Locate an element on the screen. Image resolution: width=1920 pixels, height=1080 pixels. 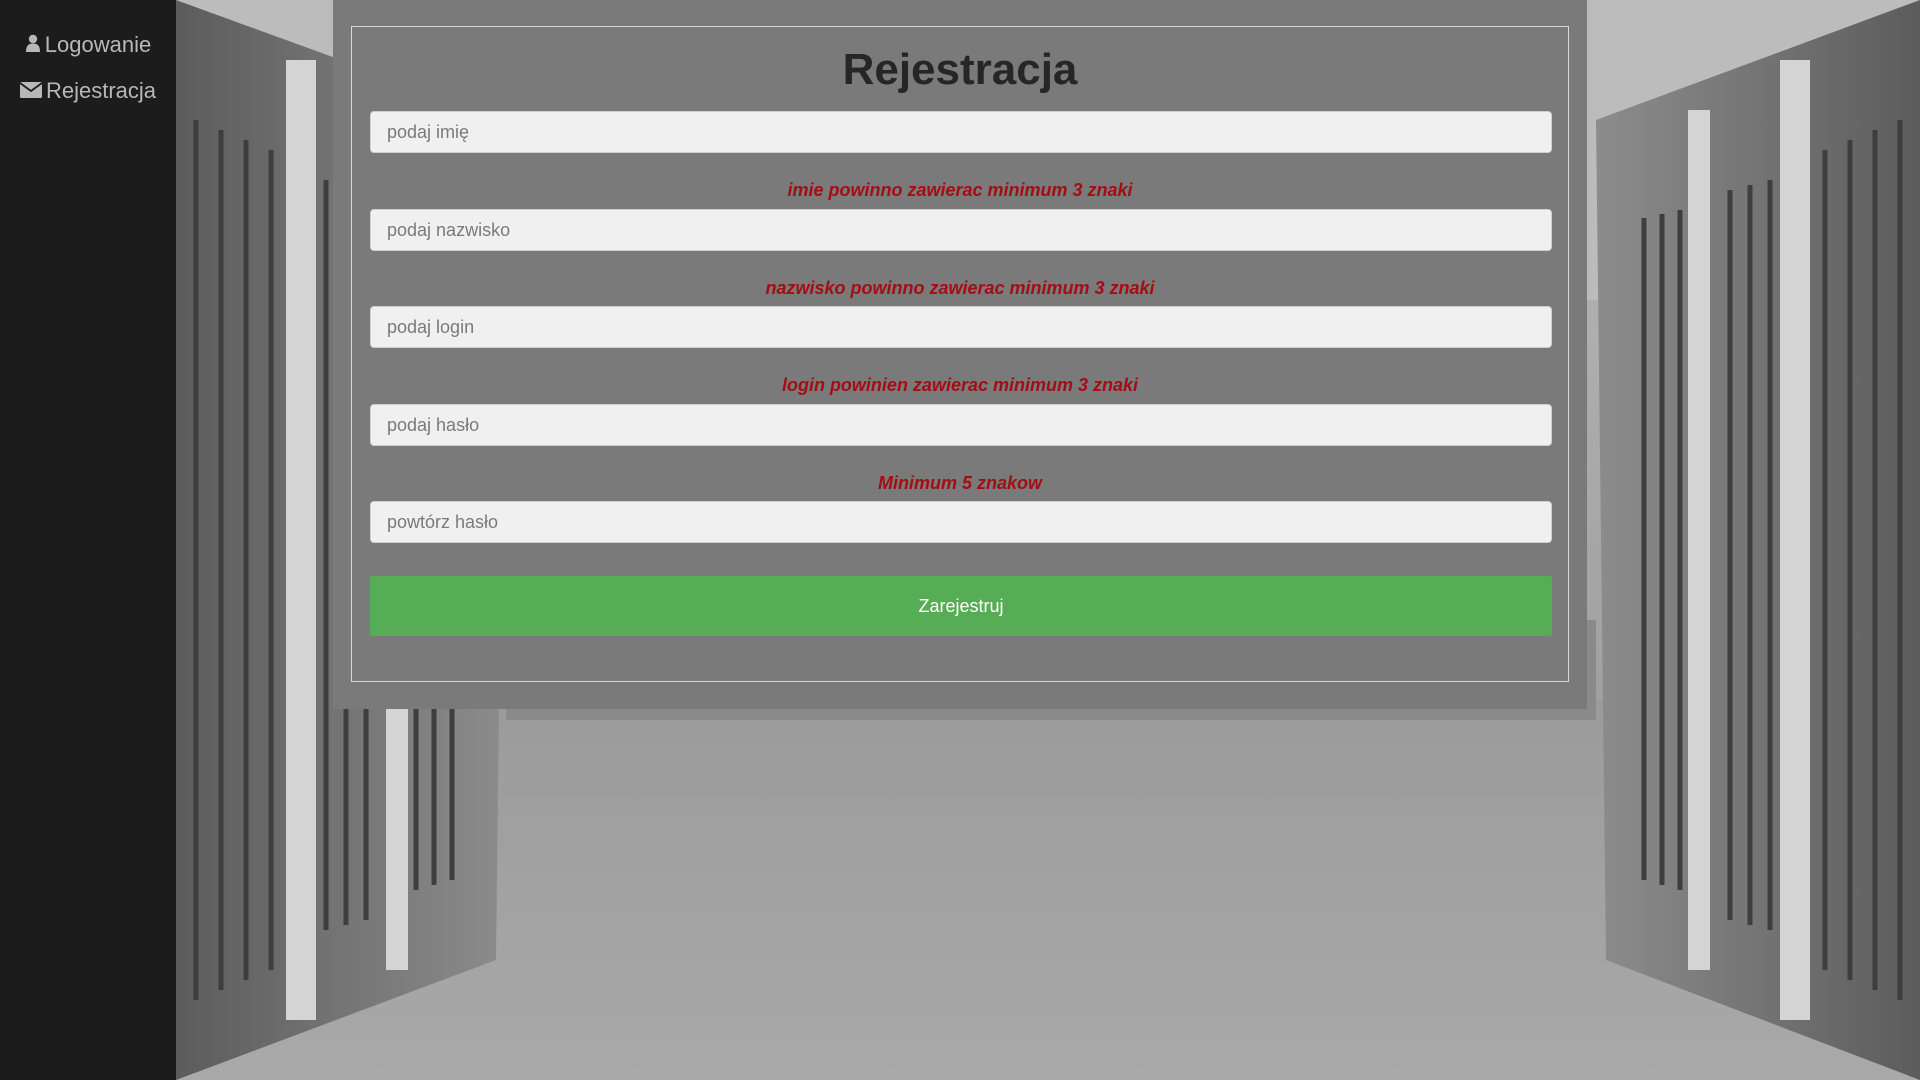
register-button: Zarejestruj is located at coordinates (961, 606).